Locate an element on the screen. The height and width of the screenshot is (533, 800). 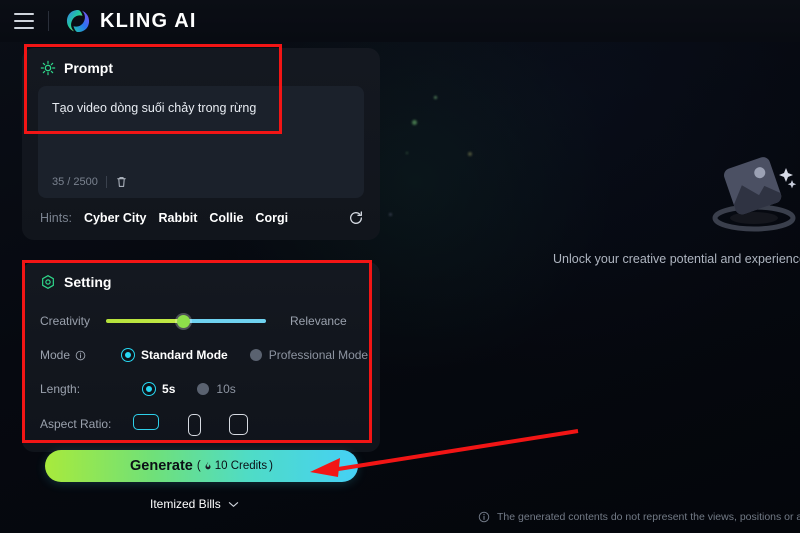
aspect-ratio-row: Aspect Ratio: is located at coordinates (201, 425).